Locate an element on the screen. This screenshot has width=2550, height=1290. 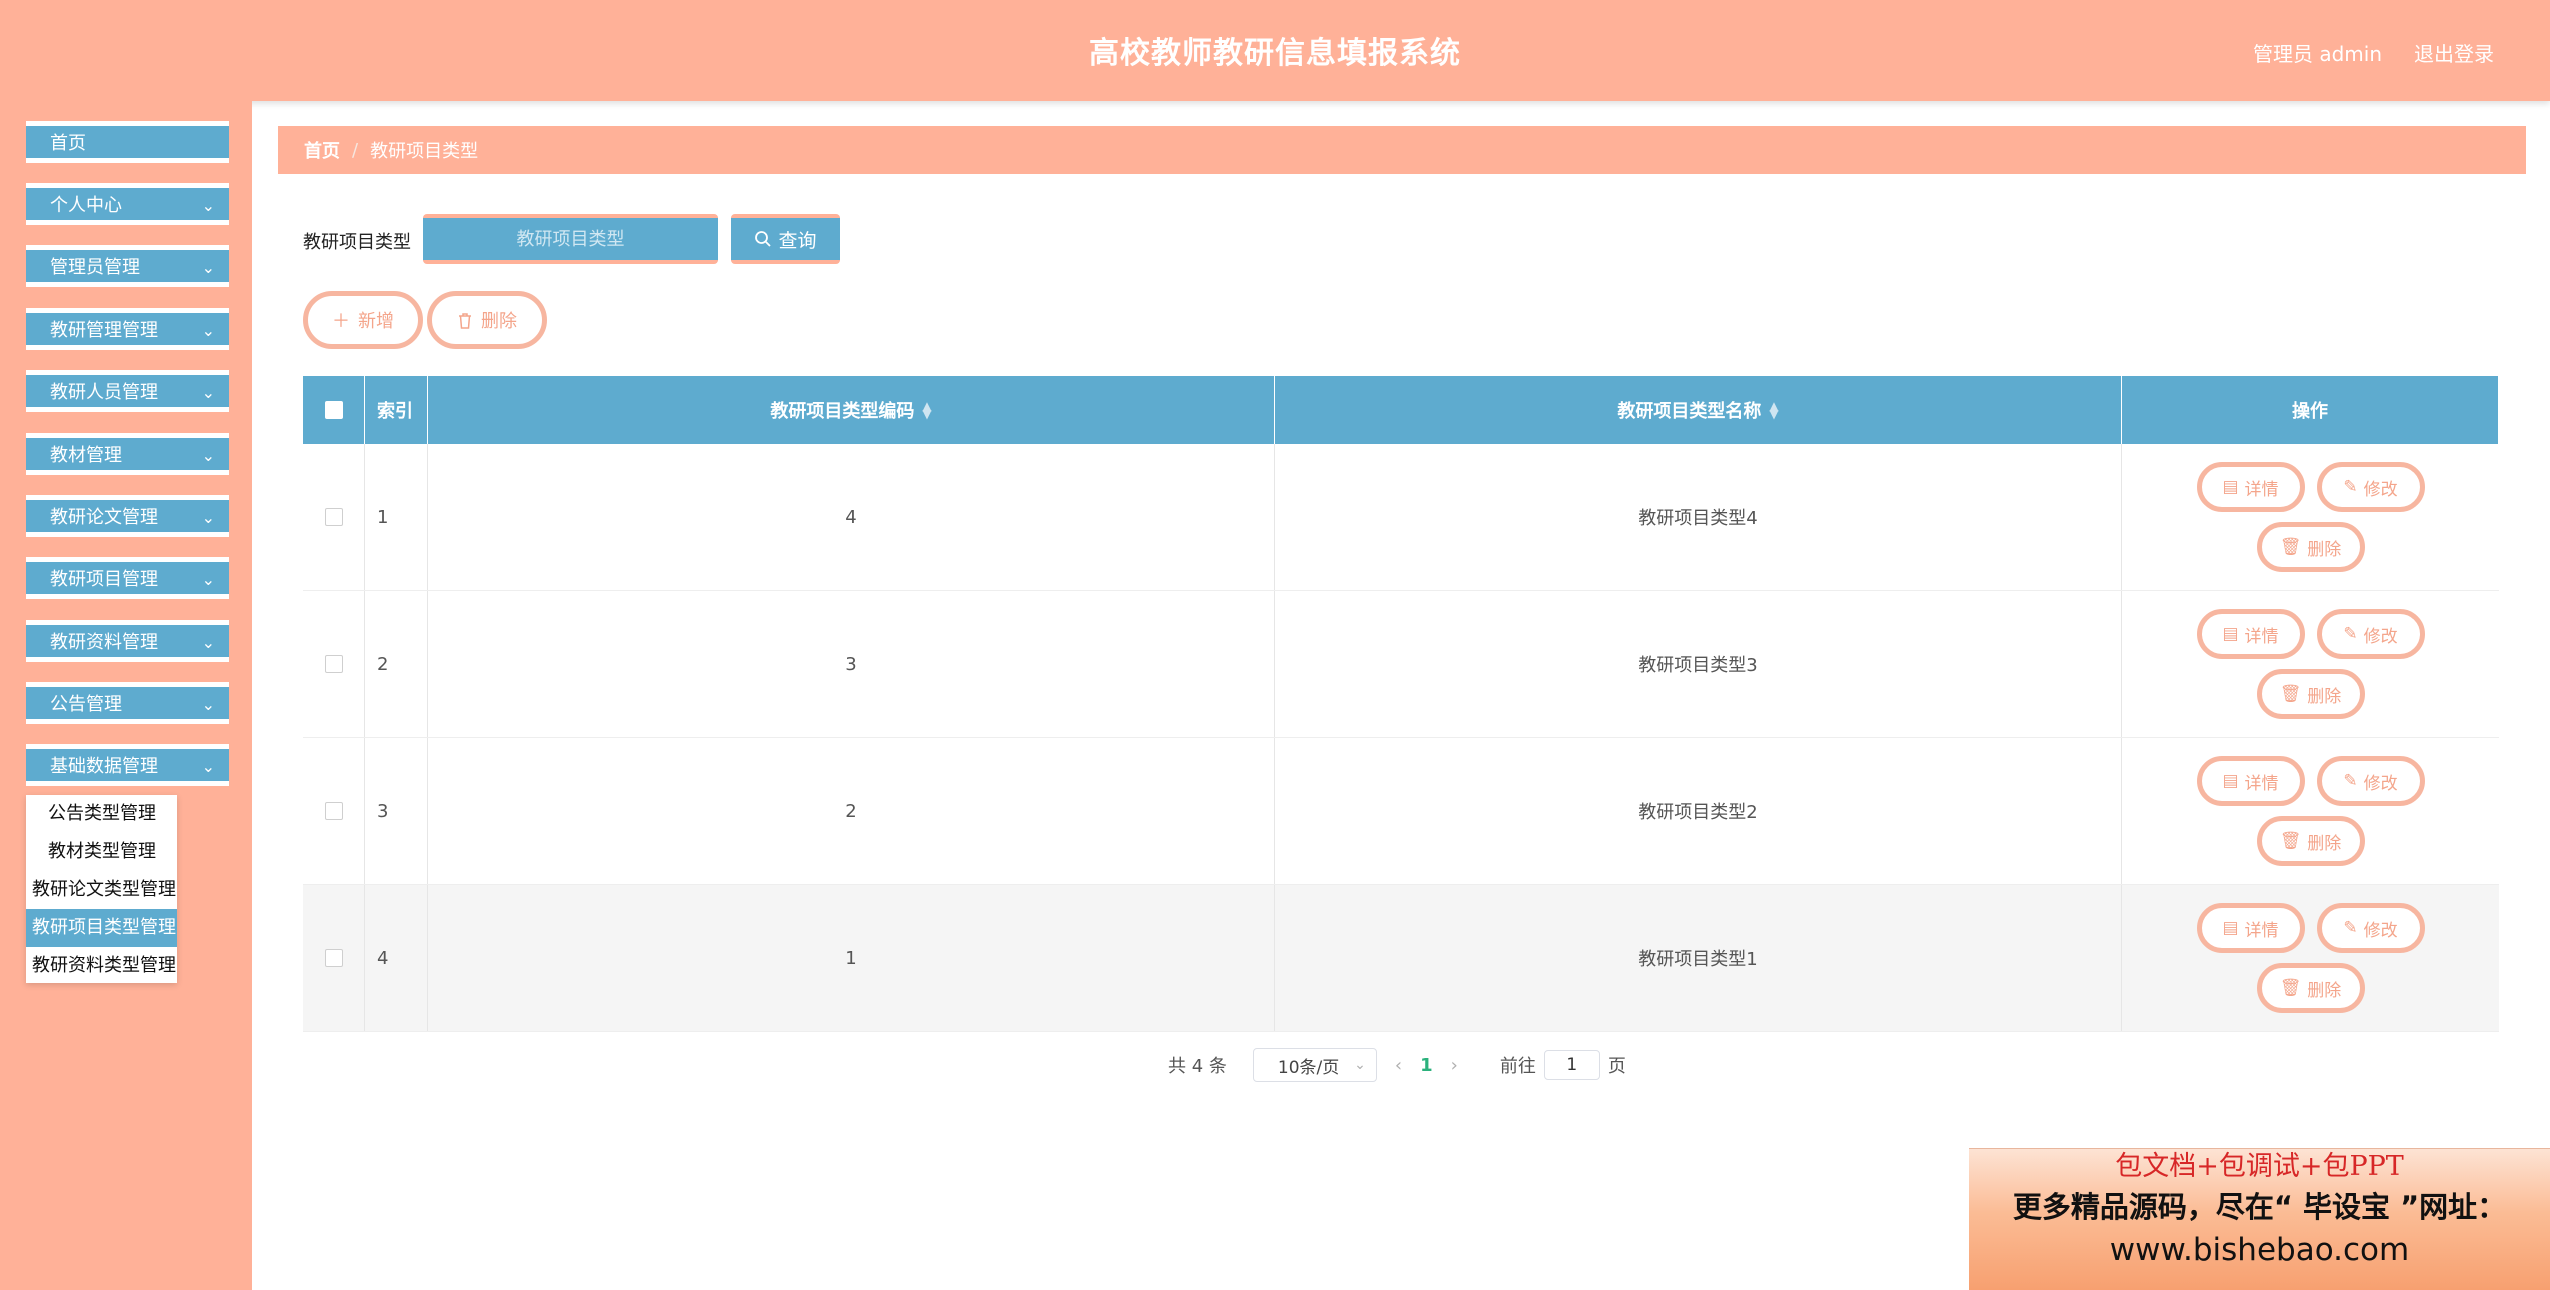
table-header: 索引 教研项目类型编码 ▲ ▼ 教研项目类型名称 ▲ ▼ 操作 is located at coordinates (1401, 410).